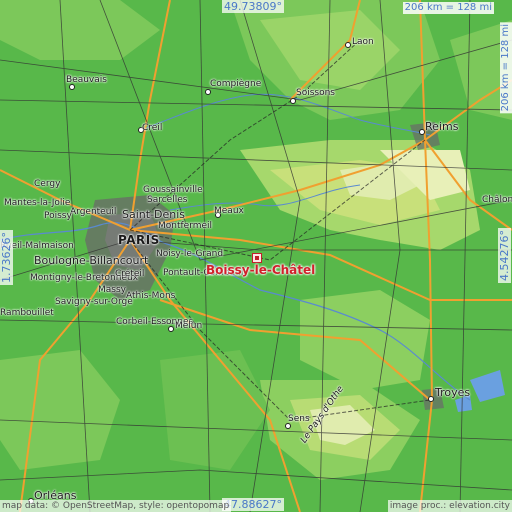 This screenshot has height=512, width=512. Describe the element at coordinates (189, 326) in the screenshot. I see `city-label-melun: Melun` at that location.